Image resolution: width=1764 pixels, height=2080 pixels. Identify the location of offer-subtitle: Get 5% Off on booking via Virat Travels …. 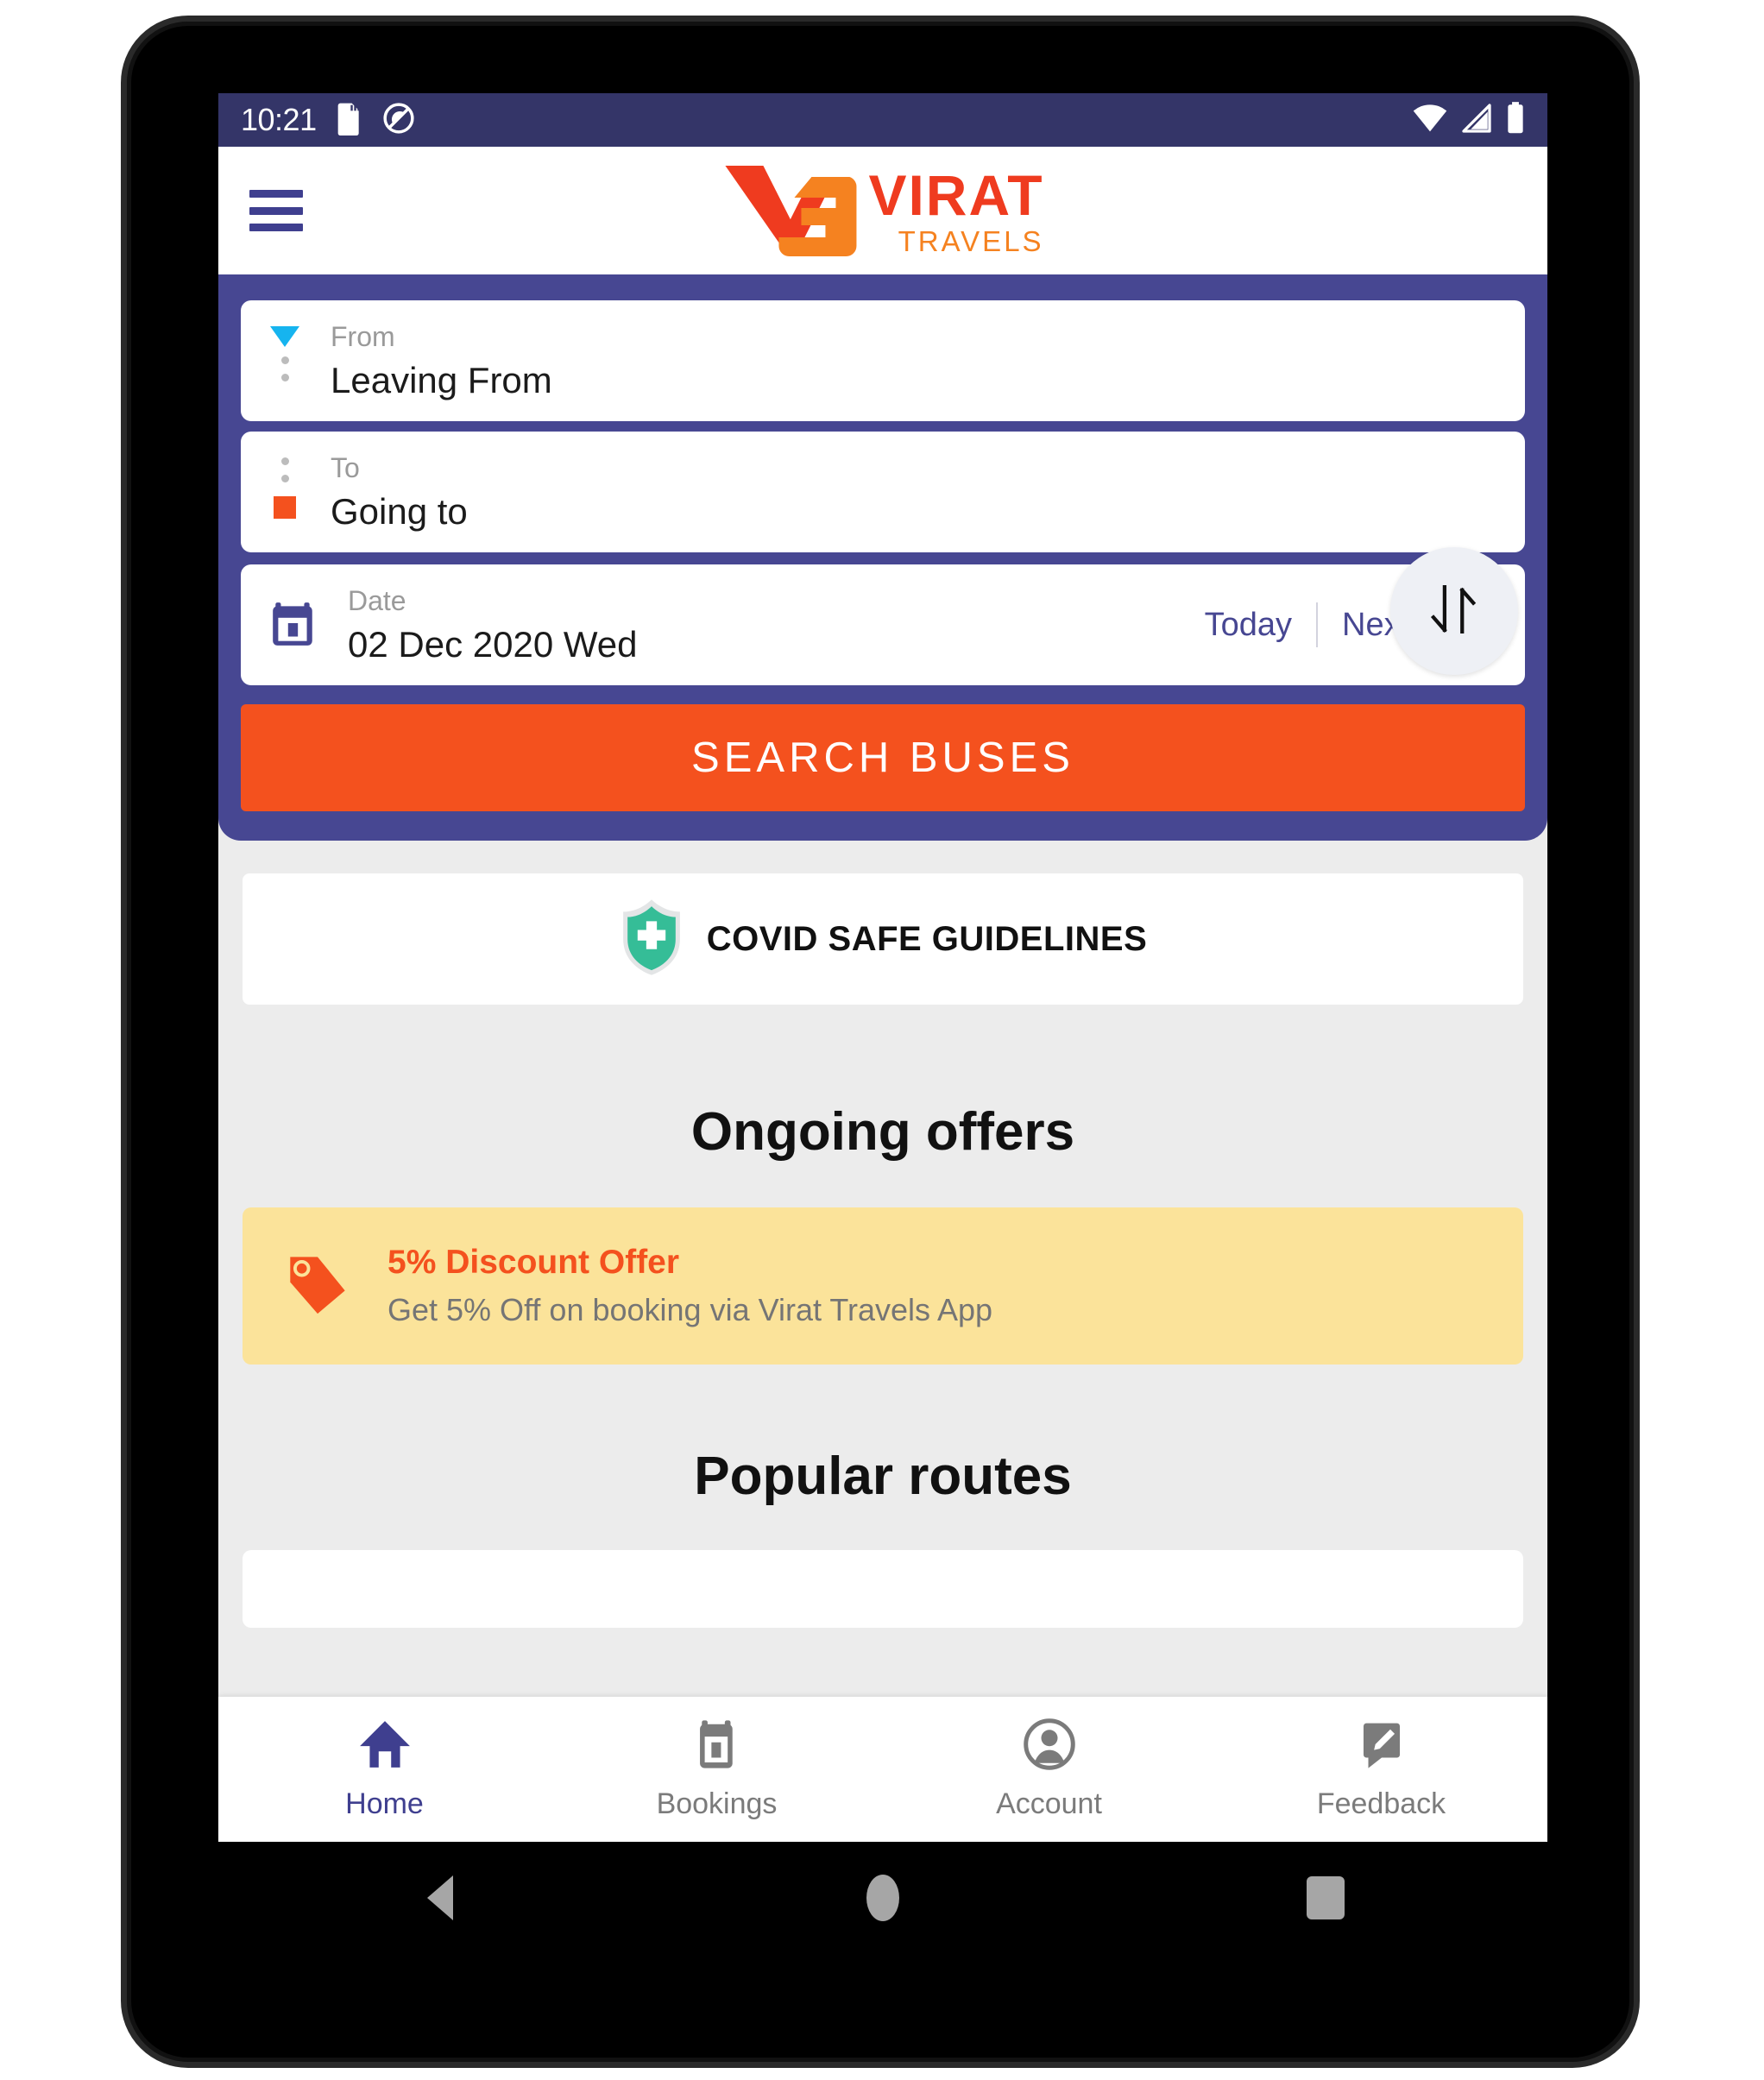
(690, 1310).